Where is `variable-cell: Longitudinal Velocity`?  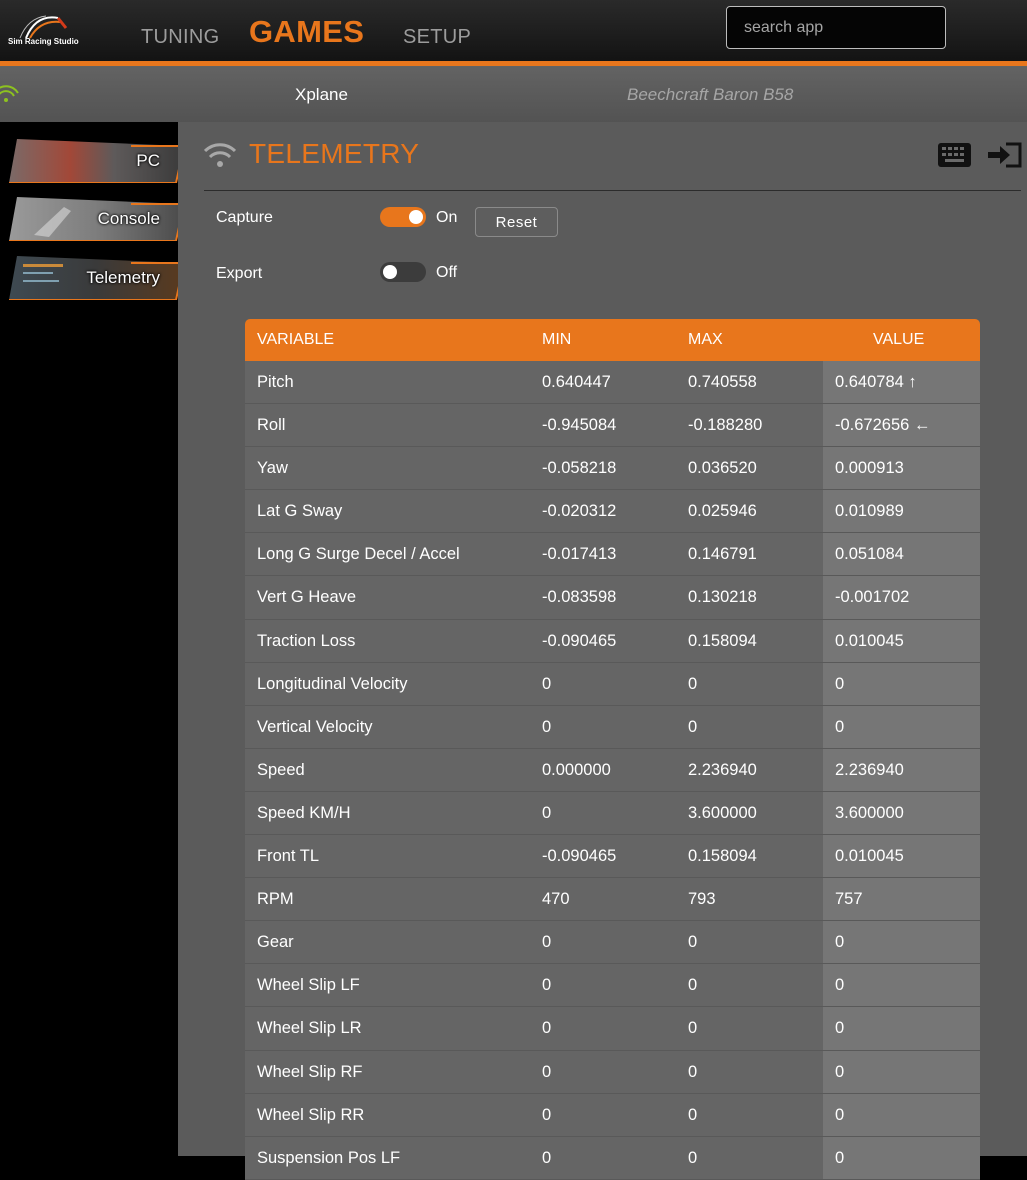 variable-cell: Longitudinal Velocity is located at coordinates (332, 683).